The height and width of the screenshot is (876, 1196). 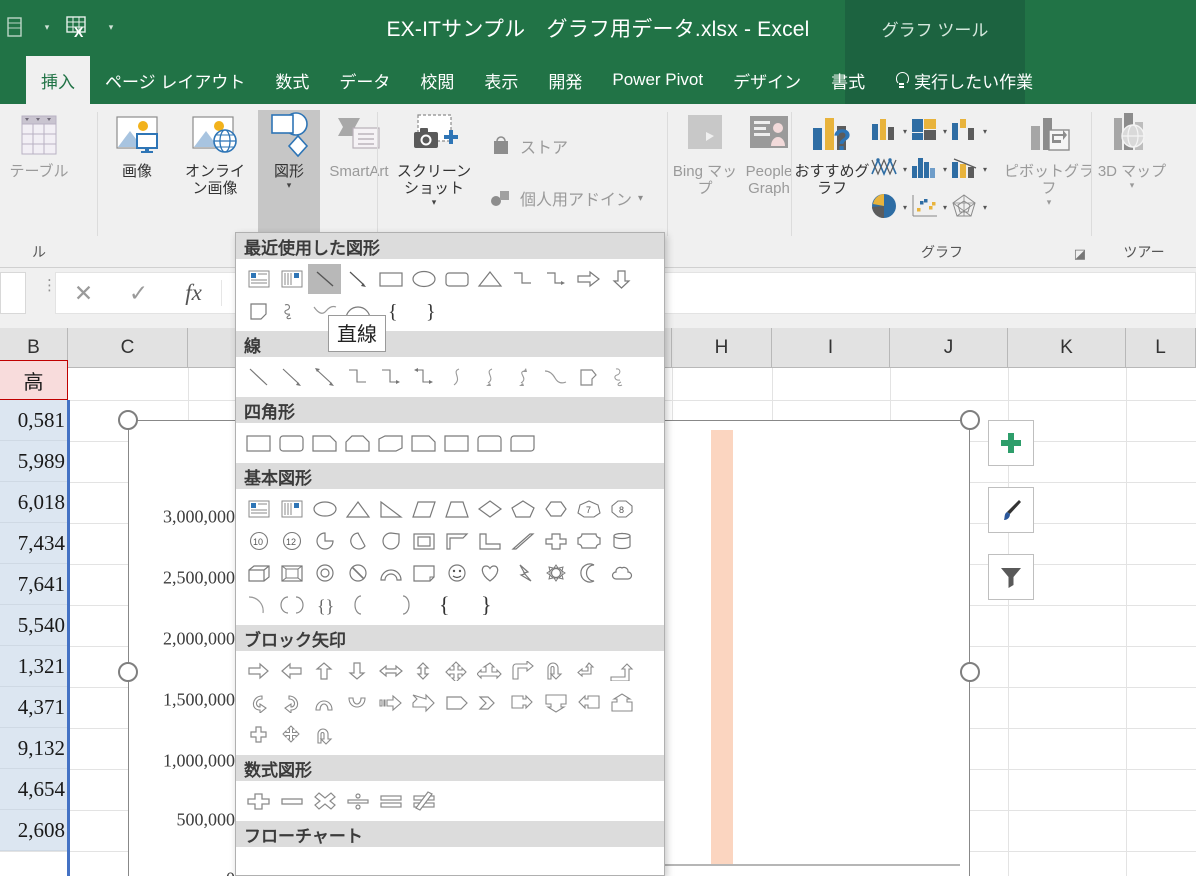 I want to click on bent-up-arrow-icon, so click(x=621, y=671).